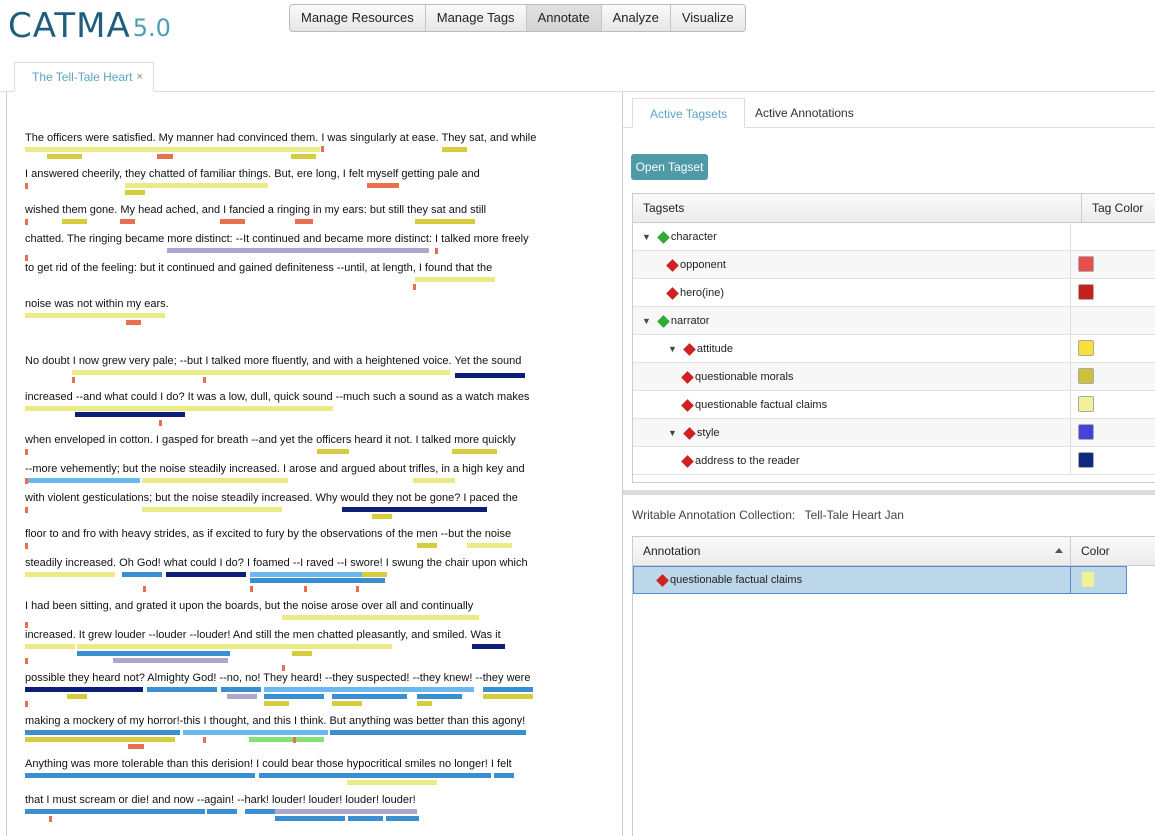 The height and width of the screenshot is (836, 1155). I want to click on catma-logo: CATMA 5.0, so click(89, 24).